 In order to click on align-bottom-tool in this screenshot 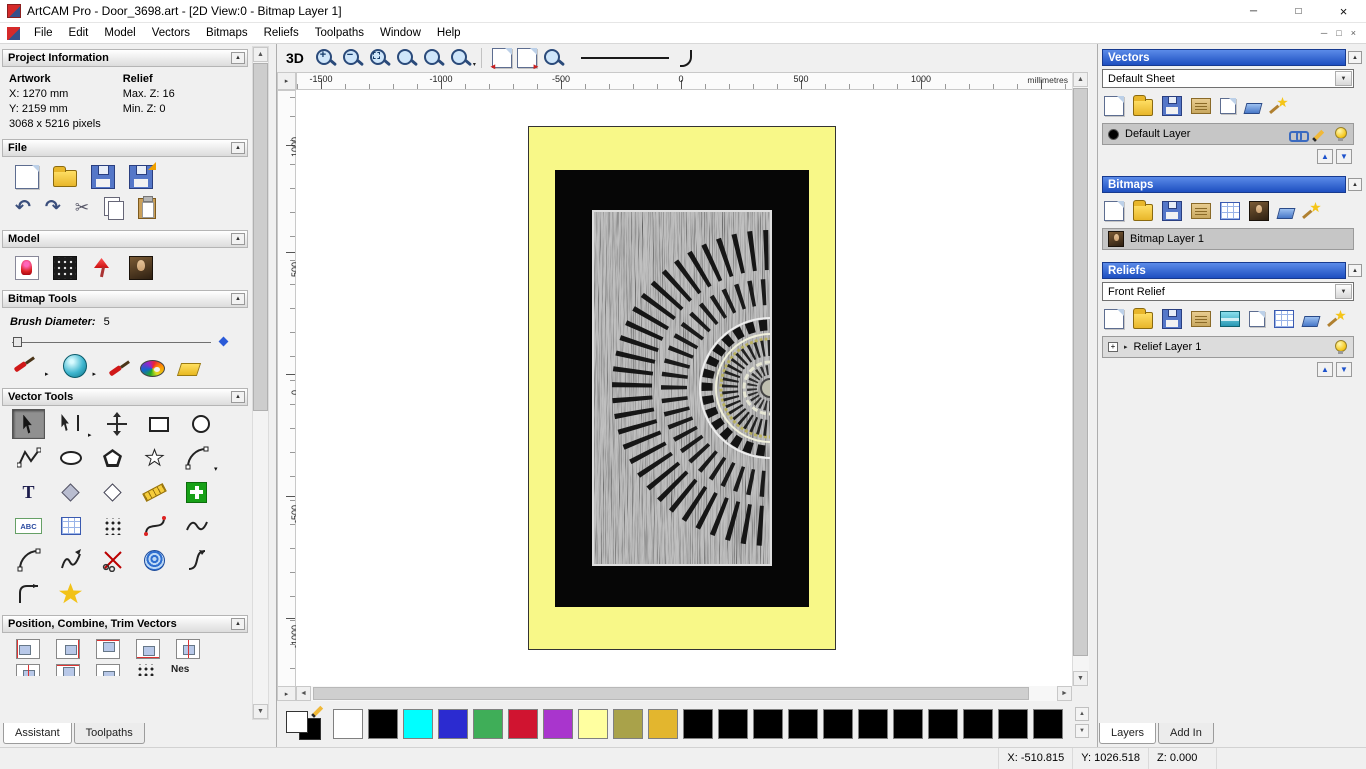, I will do `click(148, 649)`.